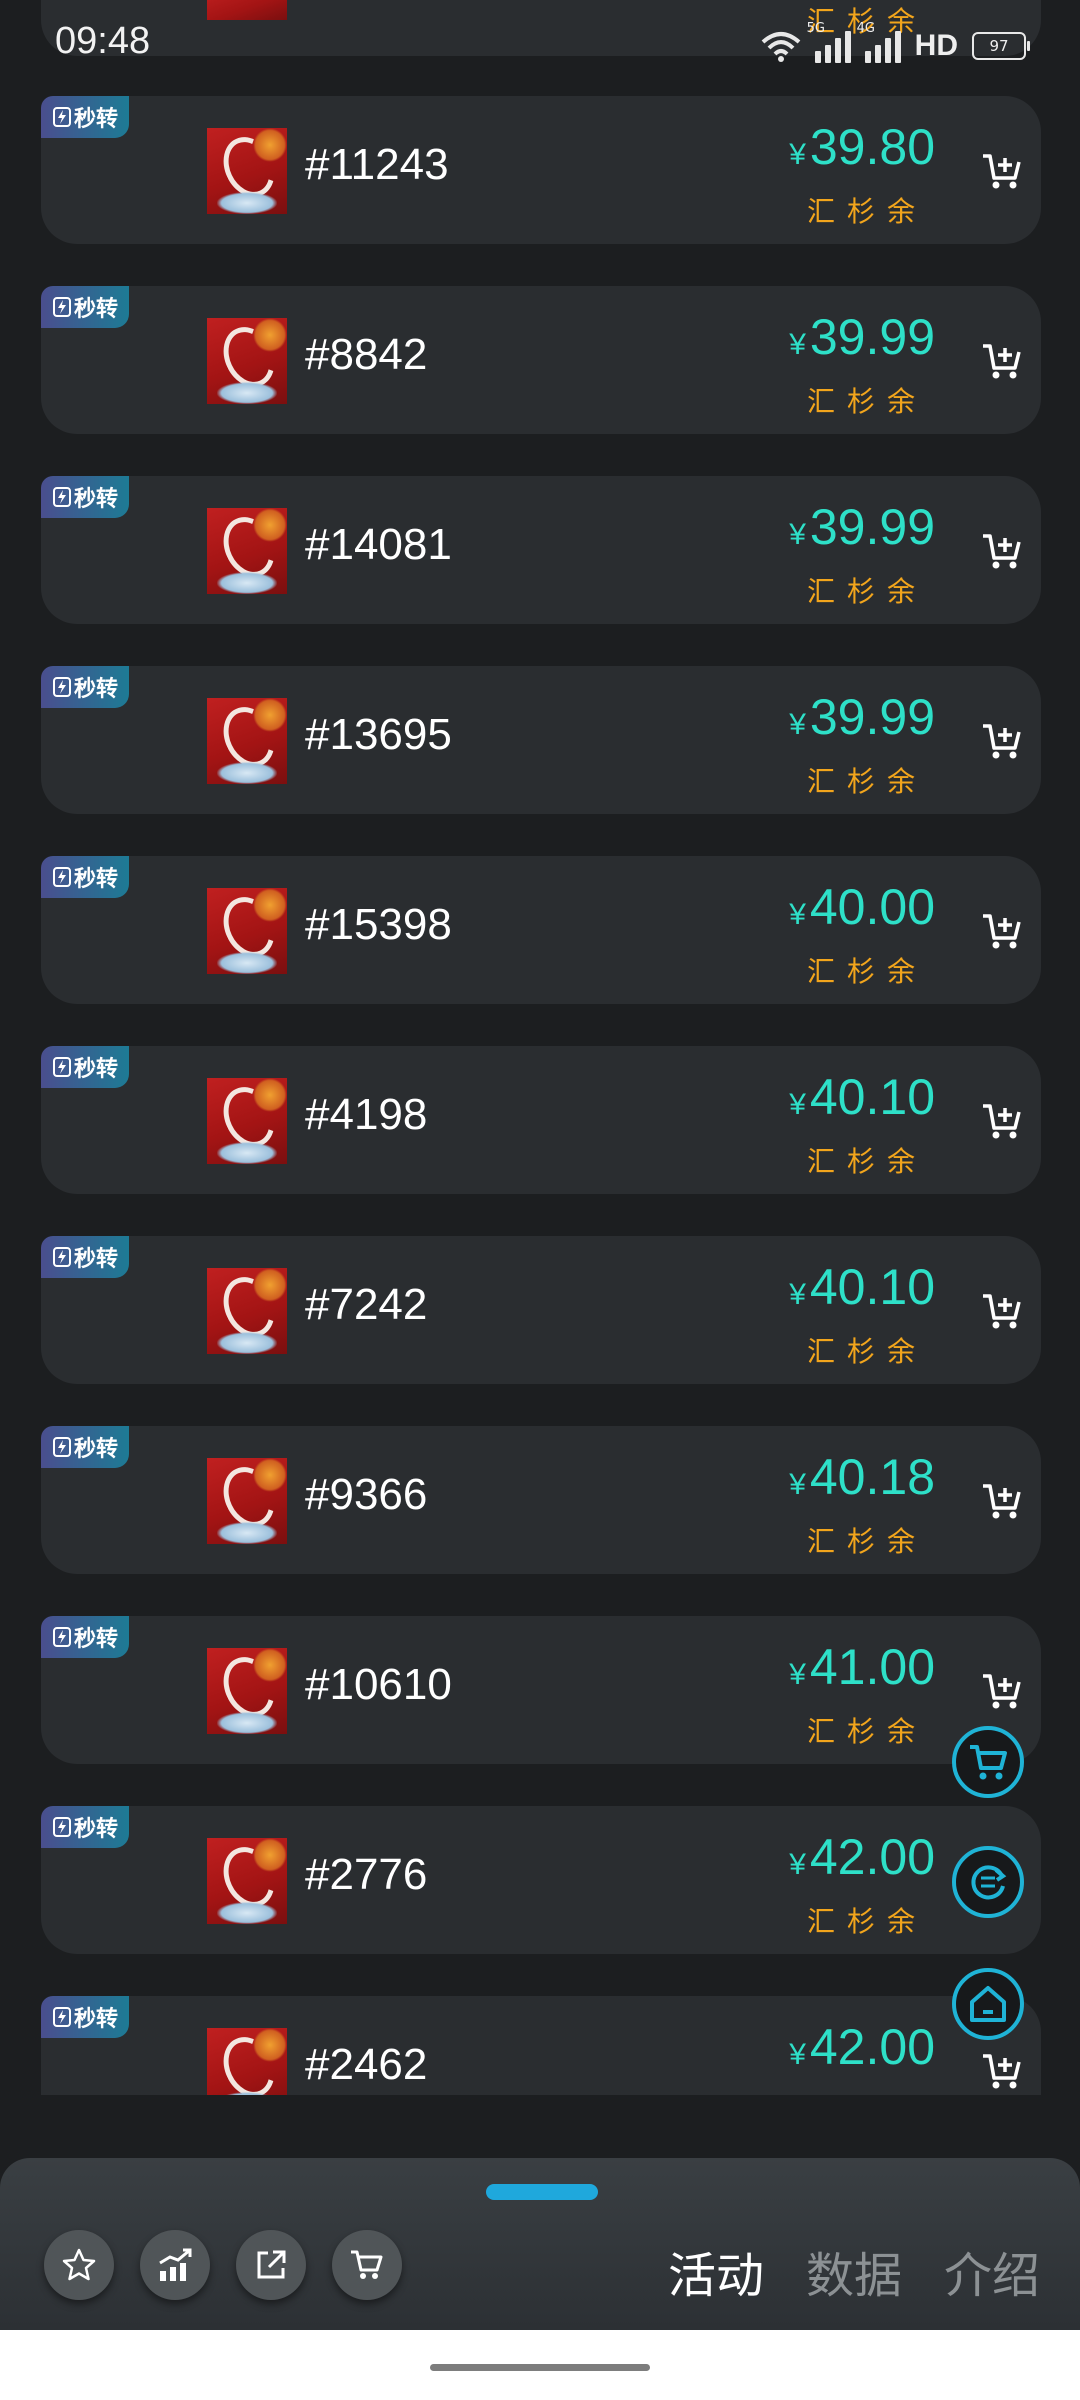 The height and width of the screenshot is (2400, 1080). What do you see at coordinates (378, 1684) in the screenshot?
I see `item-id: #10610` at bounding box center [378, 1684].